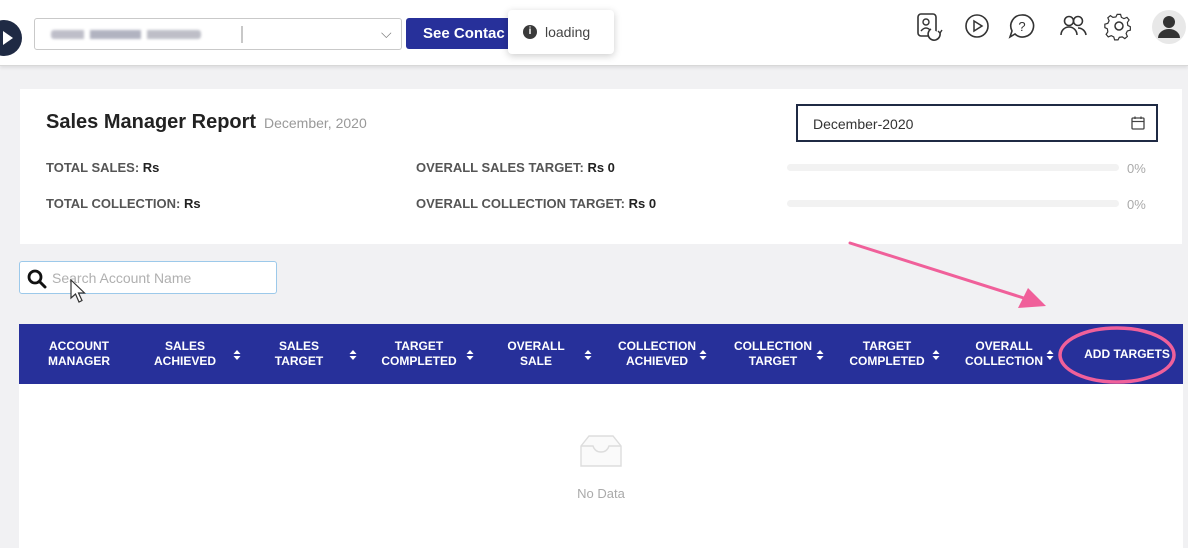  What do you see at coordinates (218, 34) in the screenshot?
I see `account-select: ⌵` at bounding box center [218, 34].